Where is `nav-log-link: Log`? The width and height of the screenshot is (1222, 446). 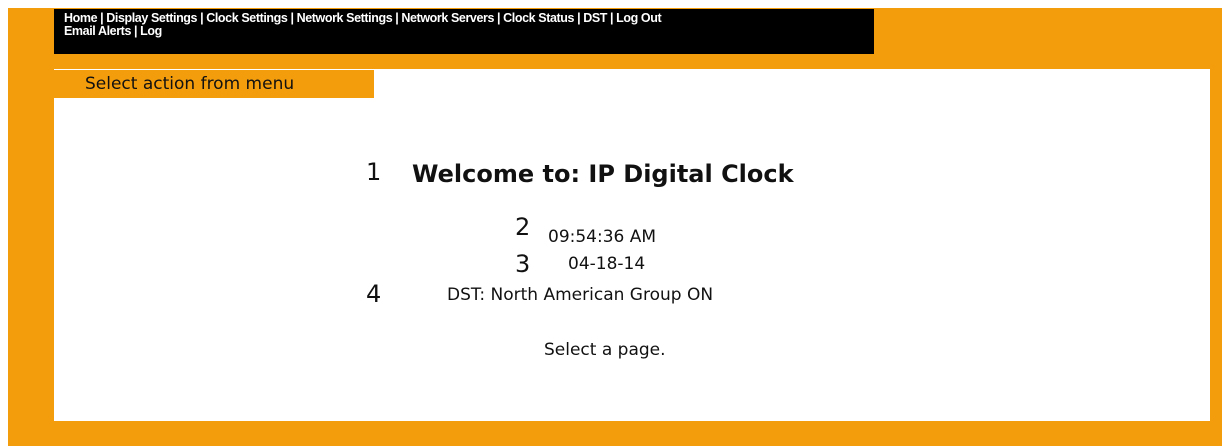
nav-log-link: Log is located at coordinates (151, 31).